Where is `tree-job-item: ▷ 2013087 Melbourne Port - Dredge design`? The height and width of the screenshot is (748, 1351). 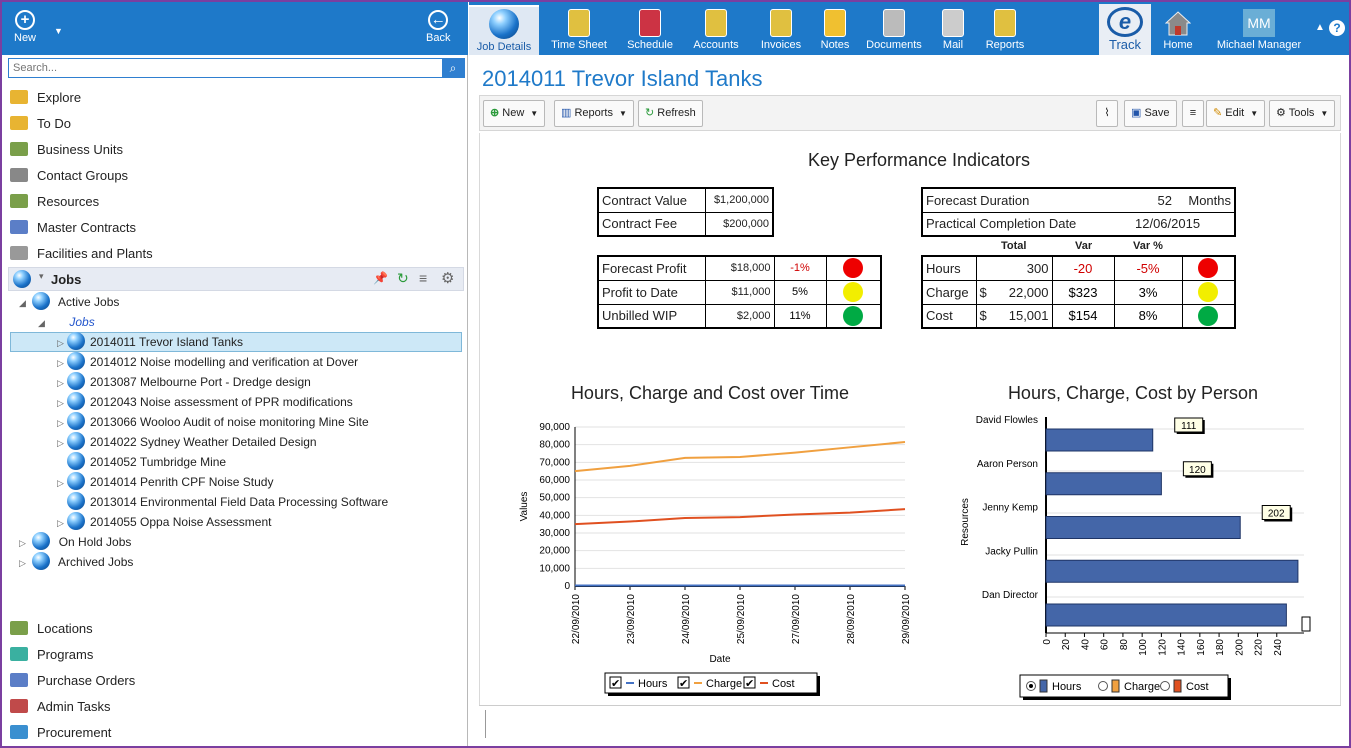 tree-job-item: ▷ 2013087 Melbourne Port - Dredge design is located at coordinates (184, 382).